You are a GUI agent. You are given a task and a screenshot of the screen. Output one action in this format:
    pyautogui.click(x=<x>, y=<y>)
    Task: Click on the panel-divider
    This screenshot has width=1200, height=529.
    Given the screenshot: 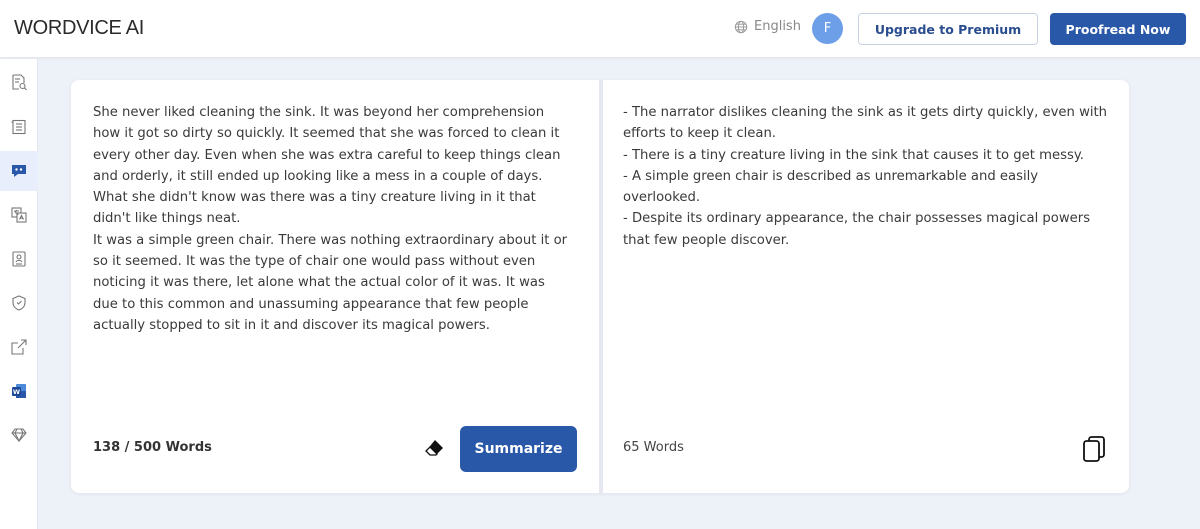 What is the action you would take?
    pyautogui.click(x=601, y=286)
    